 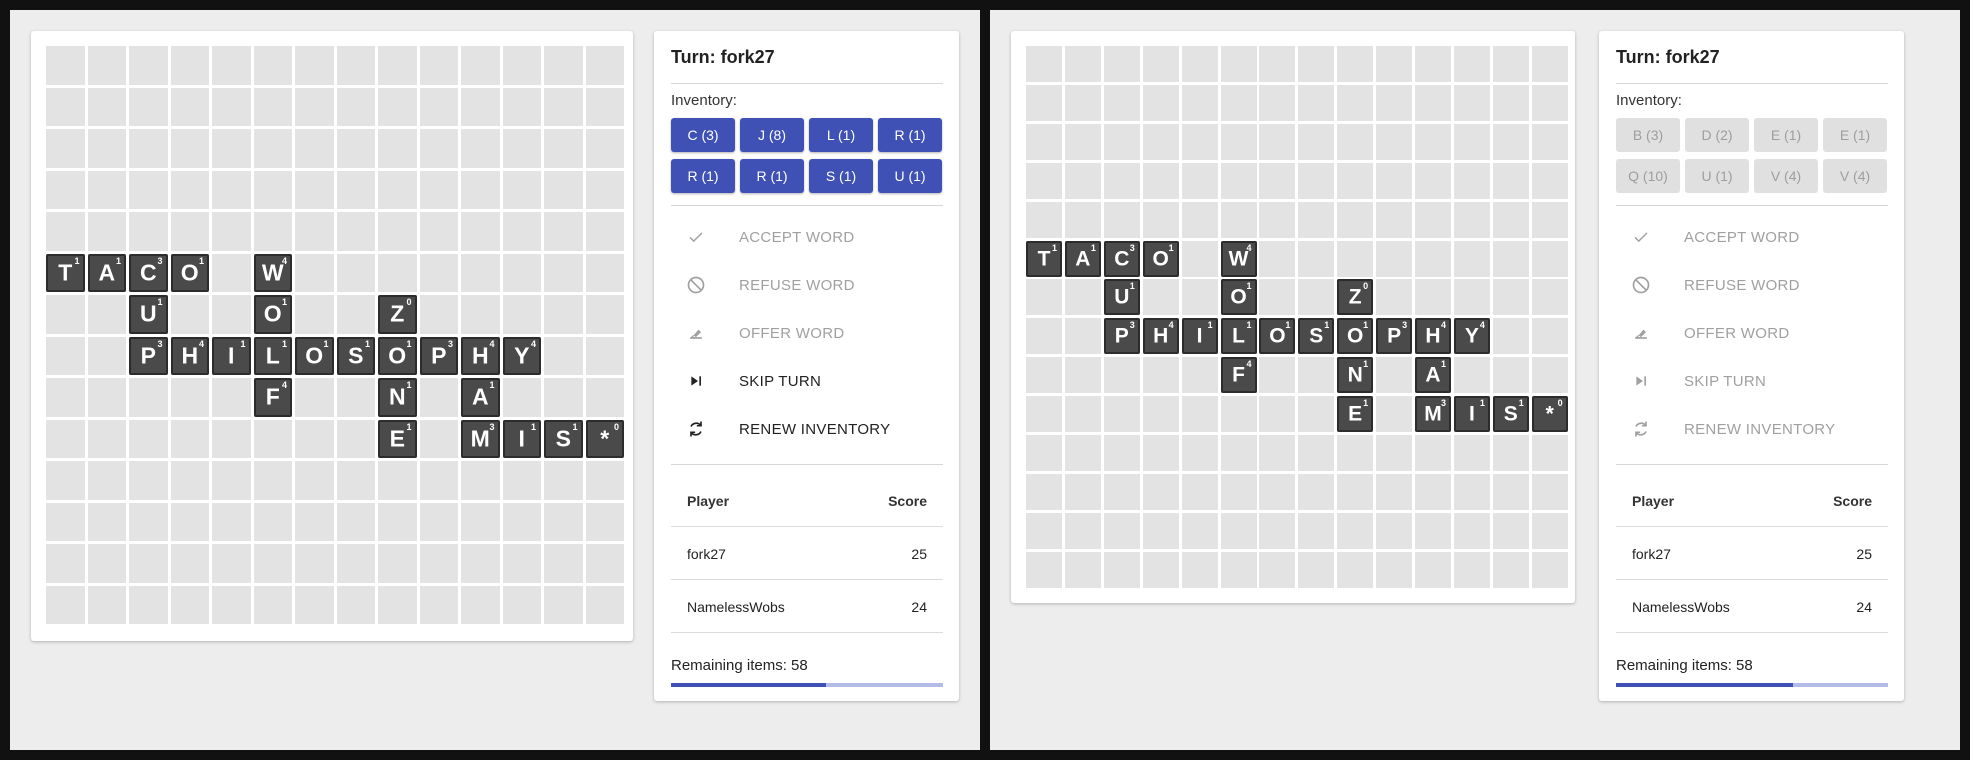 What do you see at coordinates (1855, 135) in the screenshot?
I see `inventory-tile-button: E (1)` at bounding box center [1855, 135].